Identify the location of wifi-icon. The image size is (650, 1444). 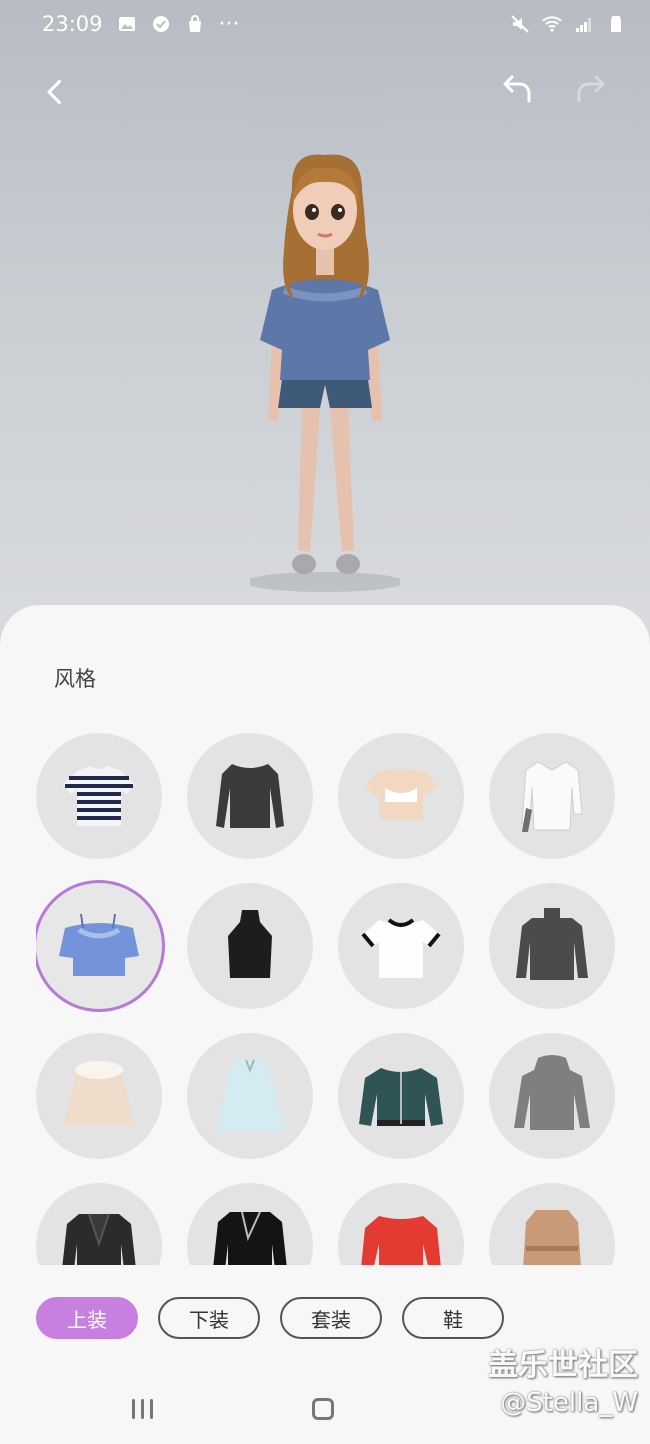
(552, 24).